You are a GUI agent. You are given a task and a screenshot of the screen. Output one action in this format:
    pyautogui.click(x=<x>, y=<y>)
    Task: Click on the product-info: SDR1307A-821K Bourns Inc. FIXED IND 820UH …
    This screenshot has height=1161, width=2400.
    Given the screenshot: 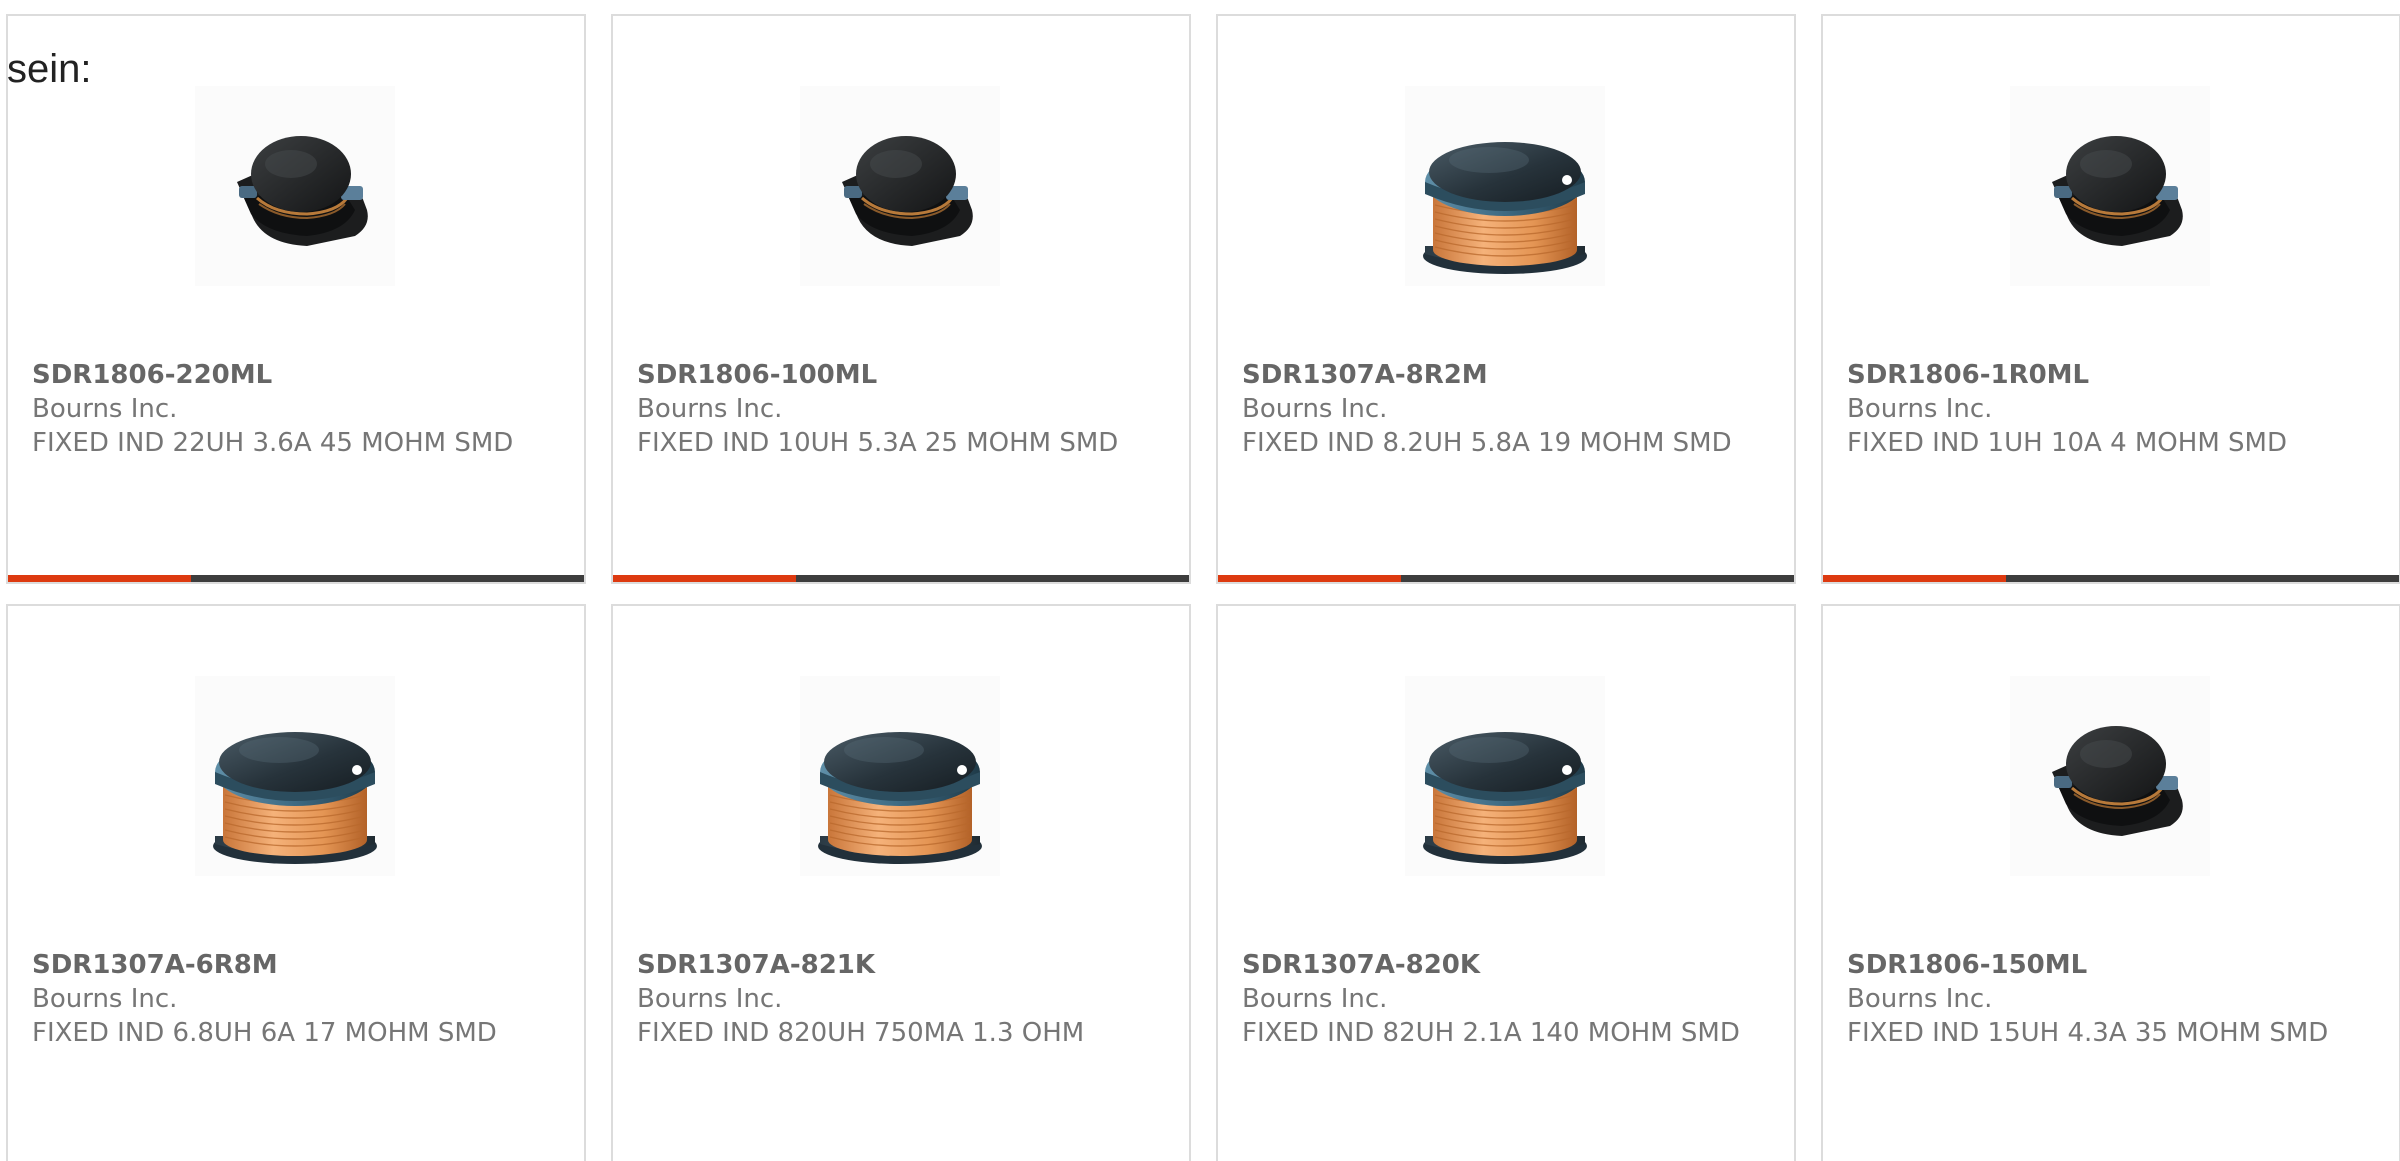 What is the action you would take?
    pyautogui.click(x=887, y=999)
    